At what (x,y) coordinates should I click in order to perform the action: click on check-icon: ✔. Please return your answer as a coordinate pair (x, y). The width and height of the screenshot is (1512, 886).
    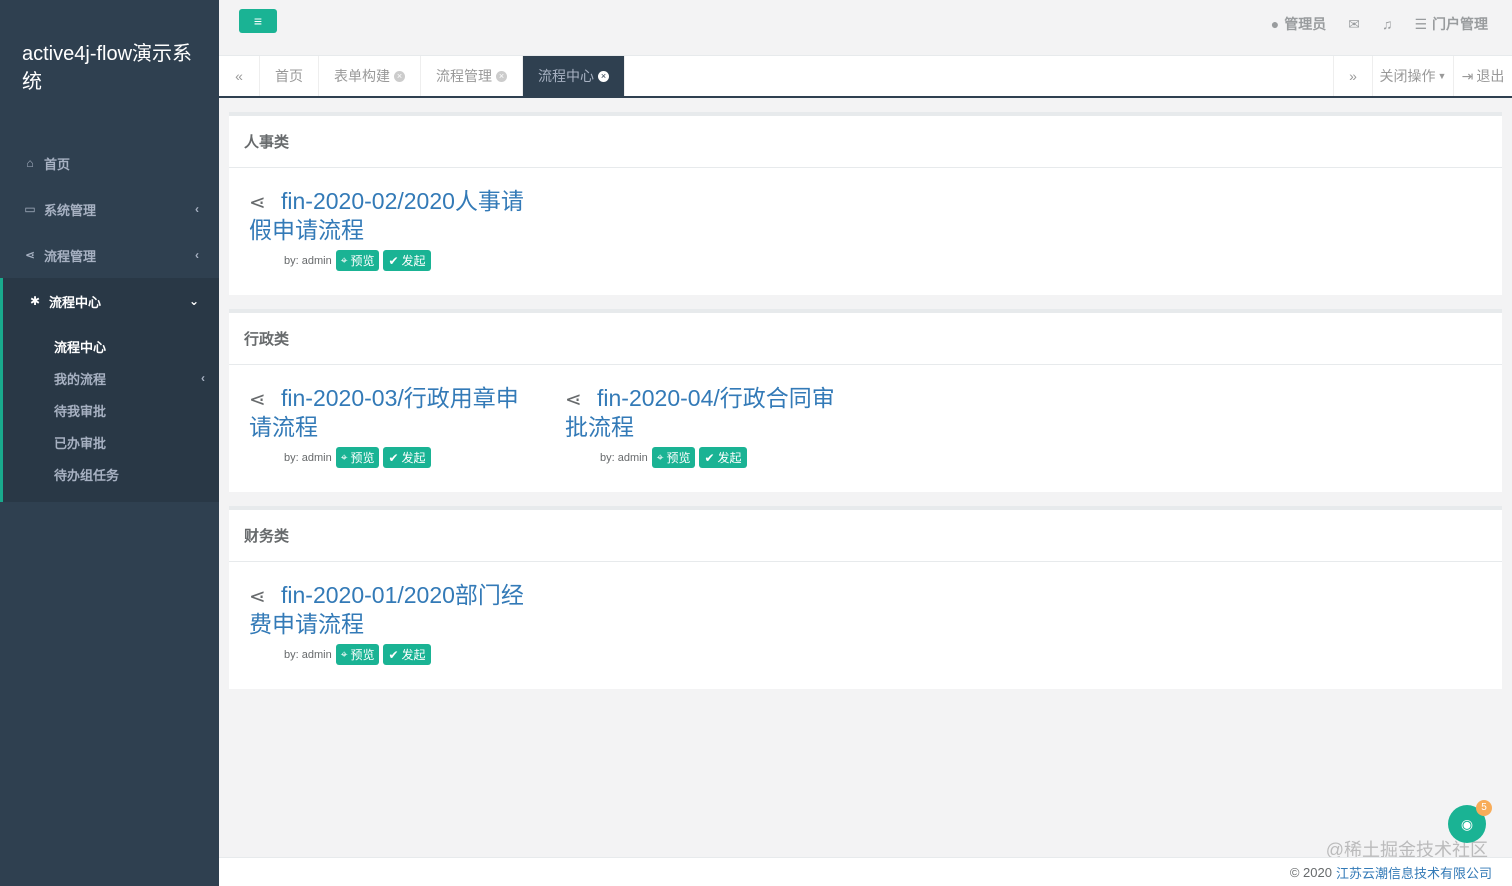
    Looking at the image, I should click on (393, 654).